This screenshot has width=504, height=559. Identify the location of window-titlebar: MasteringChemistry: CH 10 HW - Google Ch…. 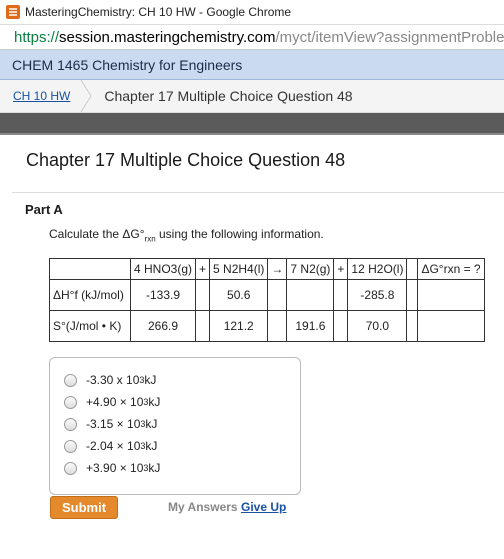
(252, 12).